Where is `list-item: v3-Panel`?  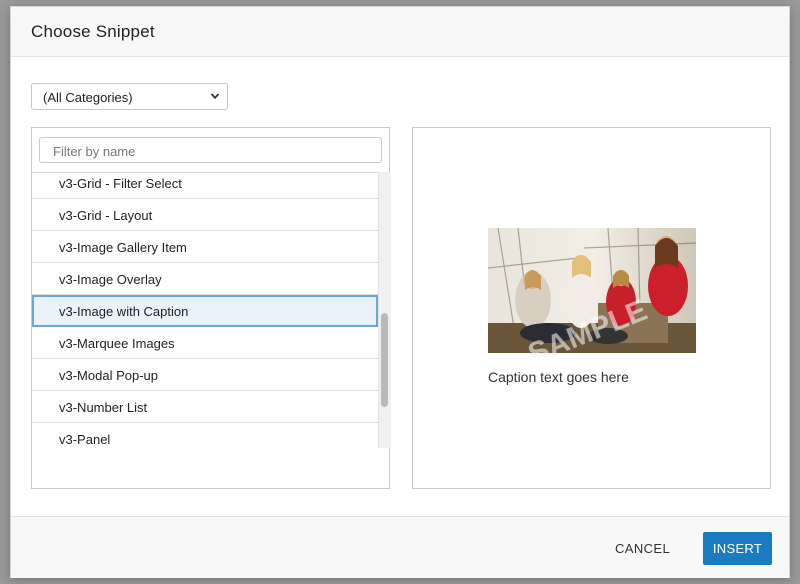 list-item: v3-Panel is located at coordinates (205, 436).